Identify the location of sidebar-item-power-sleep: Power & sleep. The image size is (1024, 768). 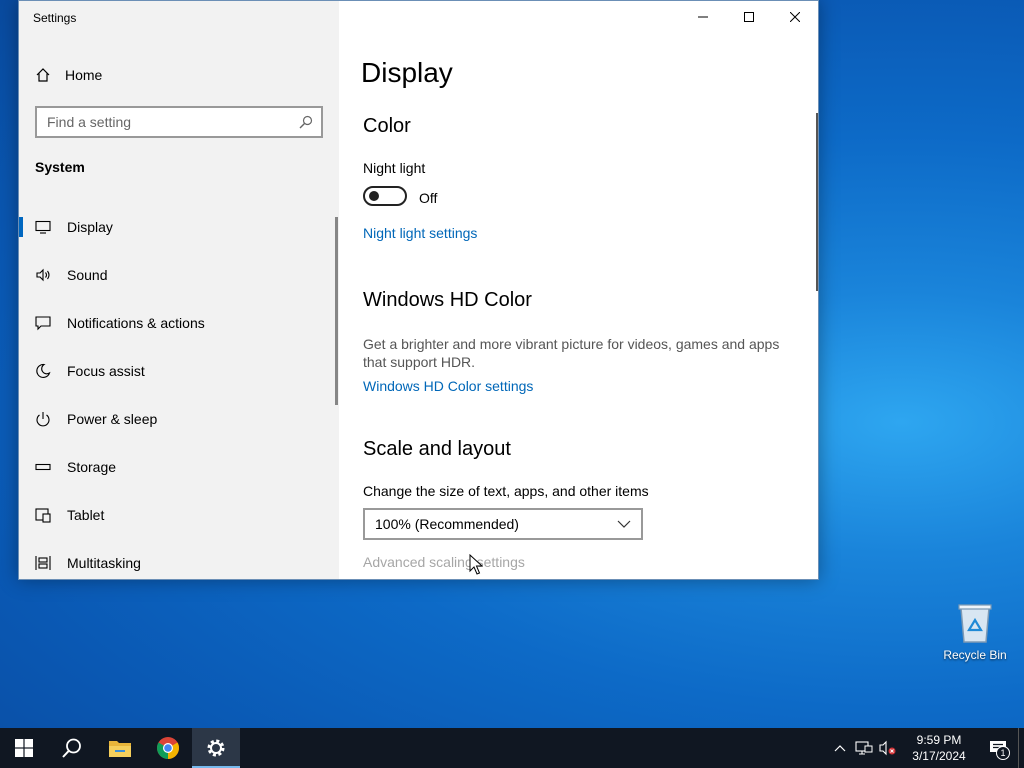
(179, 419).